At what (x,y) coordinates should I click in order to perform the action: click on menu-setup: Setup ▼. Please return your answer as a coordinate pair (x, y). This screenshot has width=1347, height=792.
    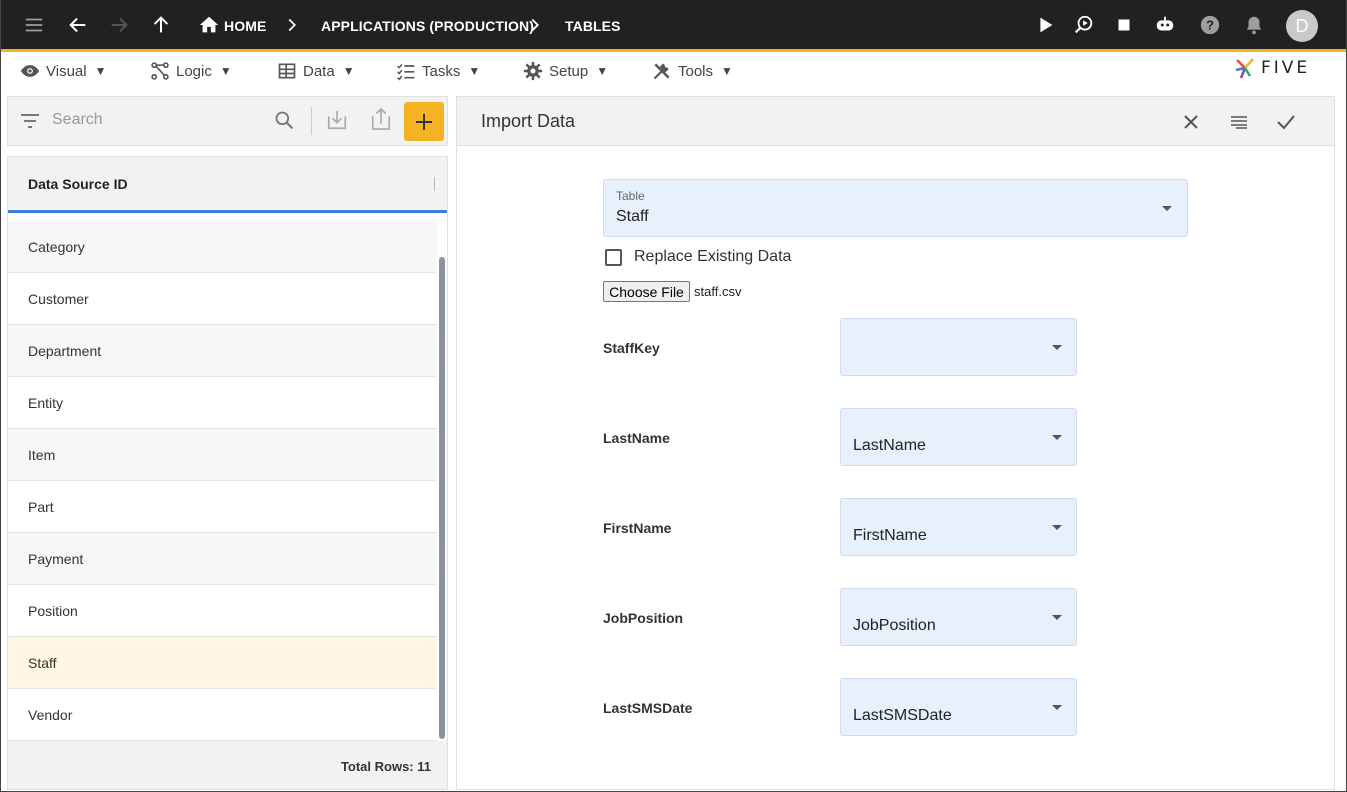
    Looking at the image, I should click on (565, 71).